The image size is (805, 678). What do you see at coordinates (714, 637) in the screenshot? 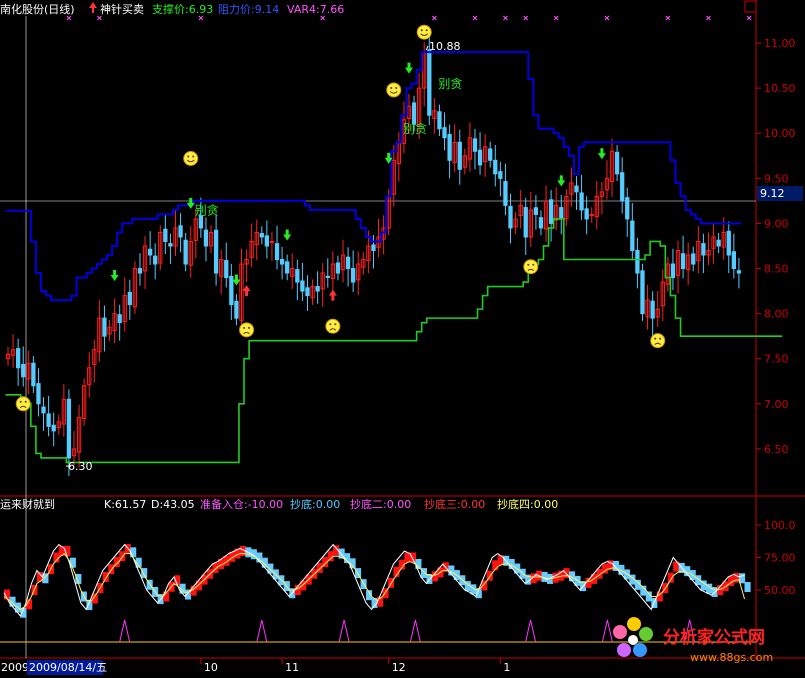
I see `watermark-text: 分析家公式网` at bounding box center [714, 637].